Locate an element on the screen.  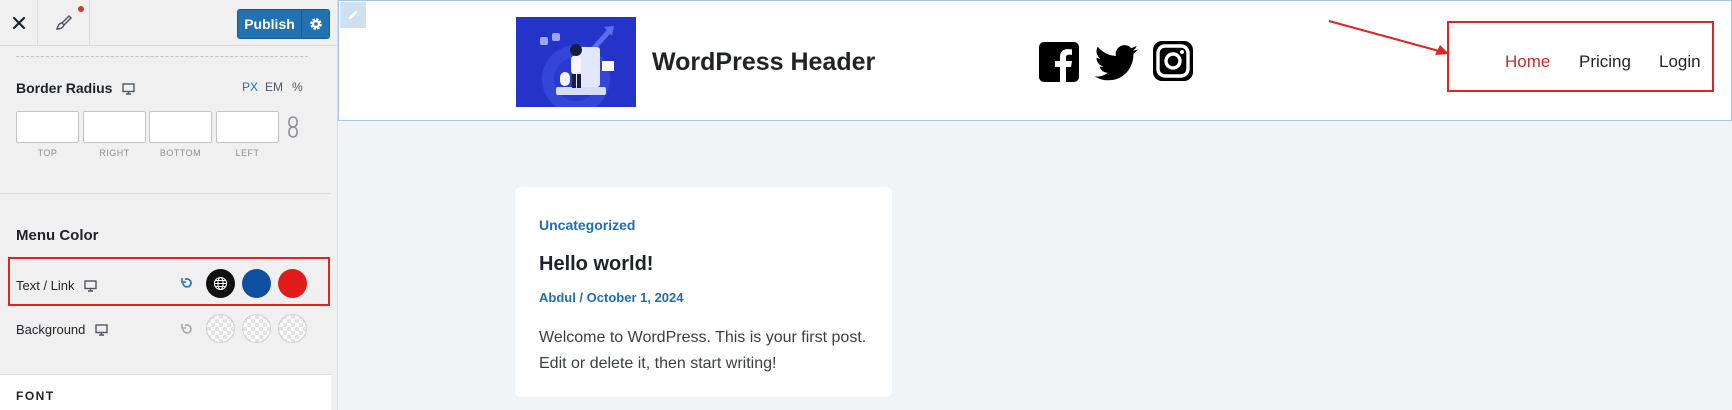
publish-button: Publish is located at coordinates (270, 24).